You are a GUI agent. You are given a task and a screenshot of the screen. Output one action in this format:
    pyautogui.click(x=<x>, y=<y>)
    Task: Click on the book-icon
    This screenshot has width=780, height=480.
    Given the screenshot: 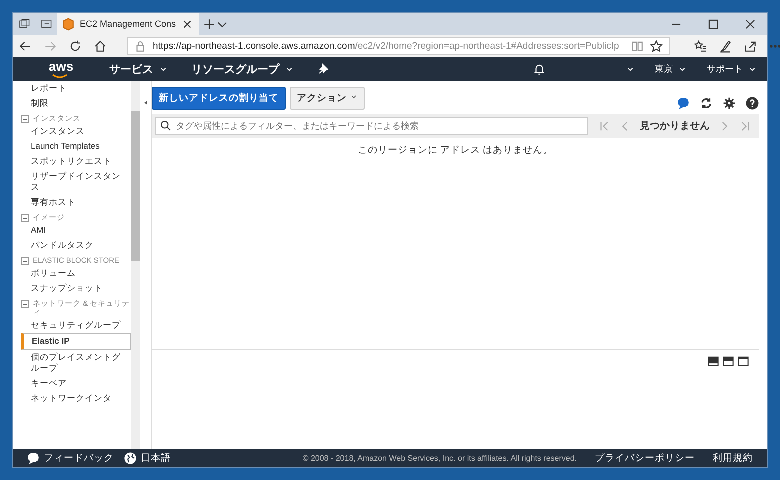 What is the action you would take?
    pyautogui.click(x=637, y=46)
    